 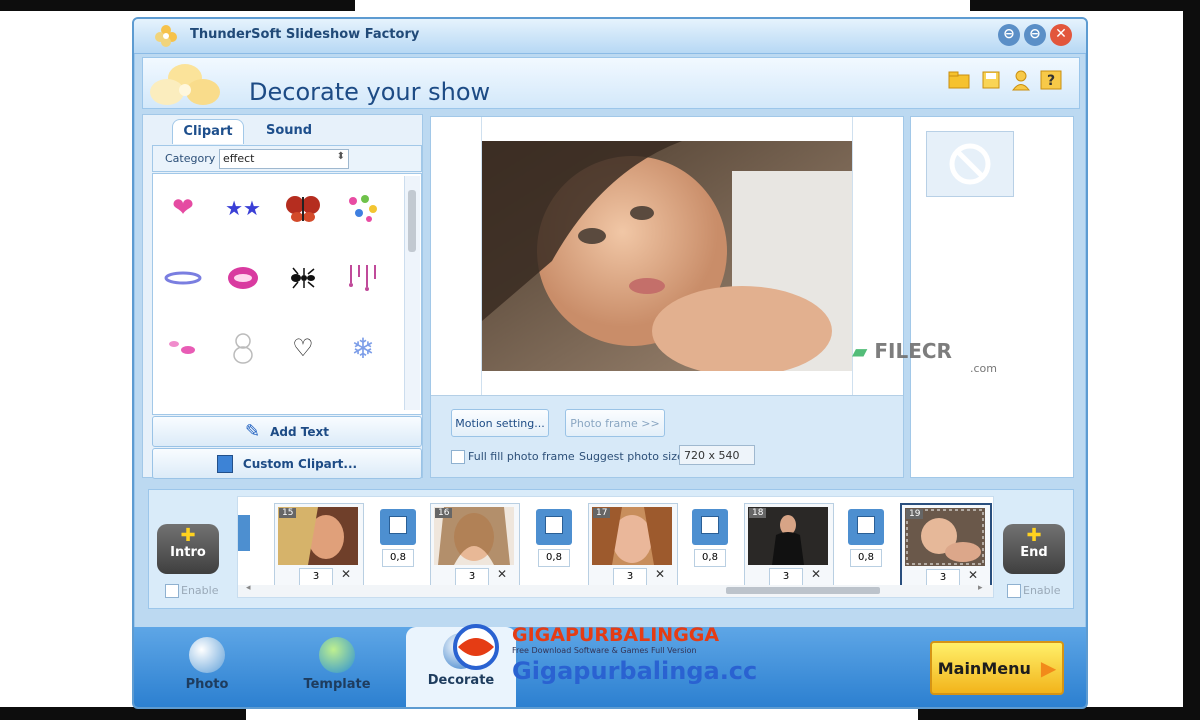 I want to click on watermark-site: Gigapurbalinga.cc, so click(x=635, y=671).